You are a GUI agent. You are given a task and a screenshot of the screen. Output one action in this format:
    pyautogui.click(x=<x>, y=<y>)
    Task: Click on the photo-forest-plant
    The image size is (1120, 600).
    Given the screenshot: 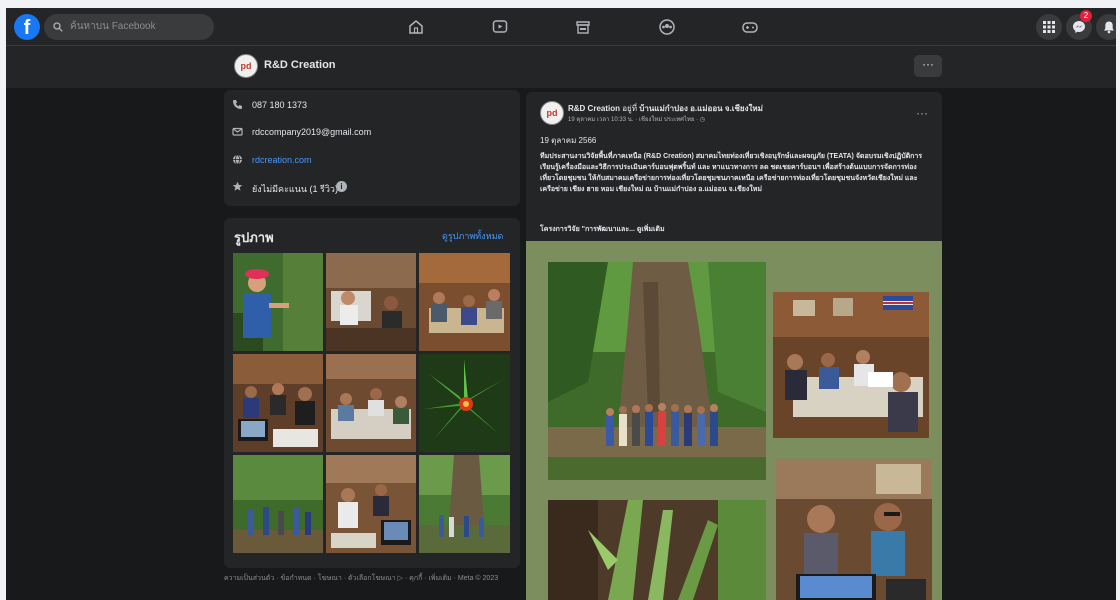 What is the action you would take?
    pyautogui.click(x=657, y=550)
    